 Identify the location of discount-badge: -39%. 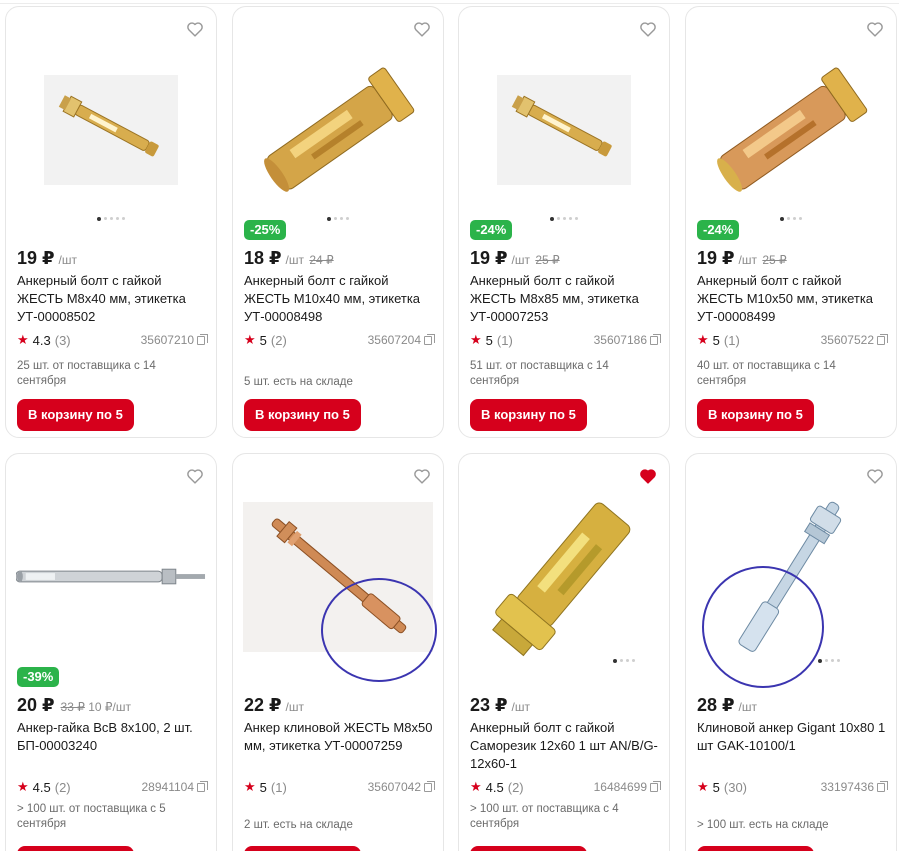
(38, 677).